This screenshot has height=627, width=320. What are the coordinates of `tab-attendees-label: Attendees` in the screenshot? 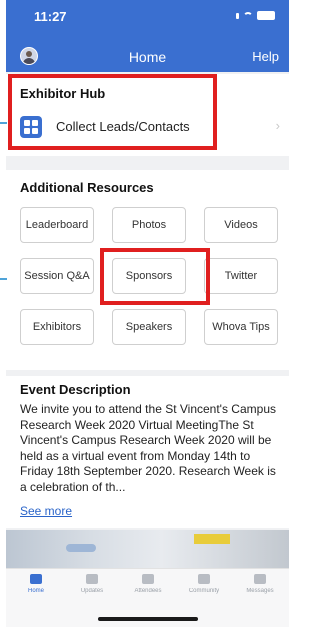 It's located at (148, 591).